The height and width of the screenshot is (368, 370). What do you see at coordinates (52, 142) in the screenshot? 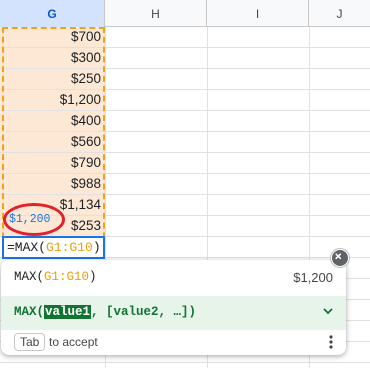
I see `cell-g6: $560` at bounding box center [52, 142].